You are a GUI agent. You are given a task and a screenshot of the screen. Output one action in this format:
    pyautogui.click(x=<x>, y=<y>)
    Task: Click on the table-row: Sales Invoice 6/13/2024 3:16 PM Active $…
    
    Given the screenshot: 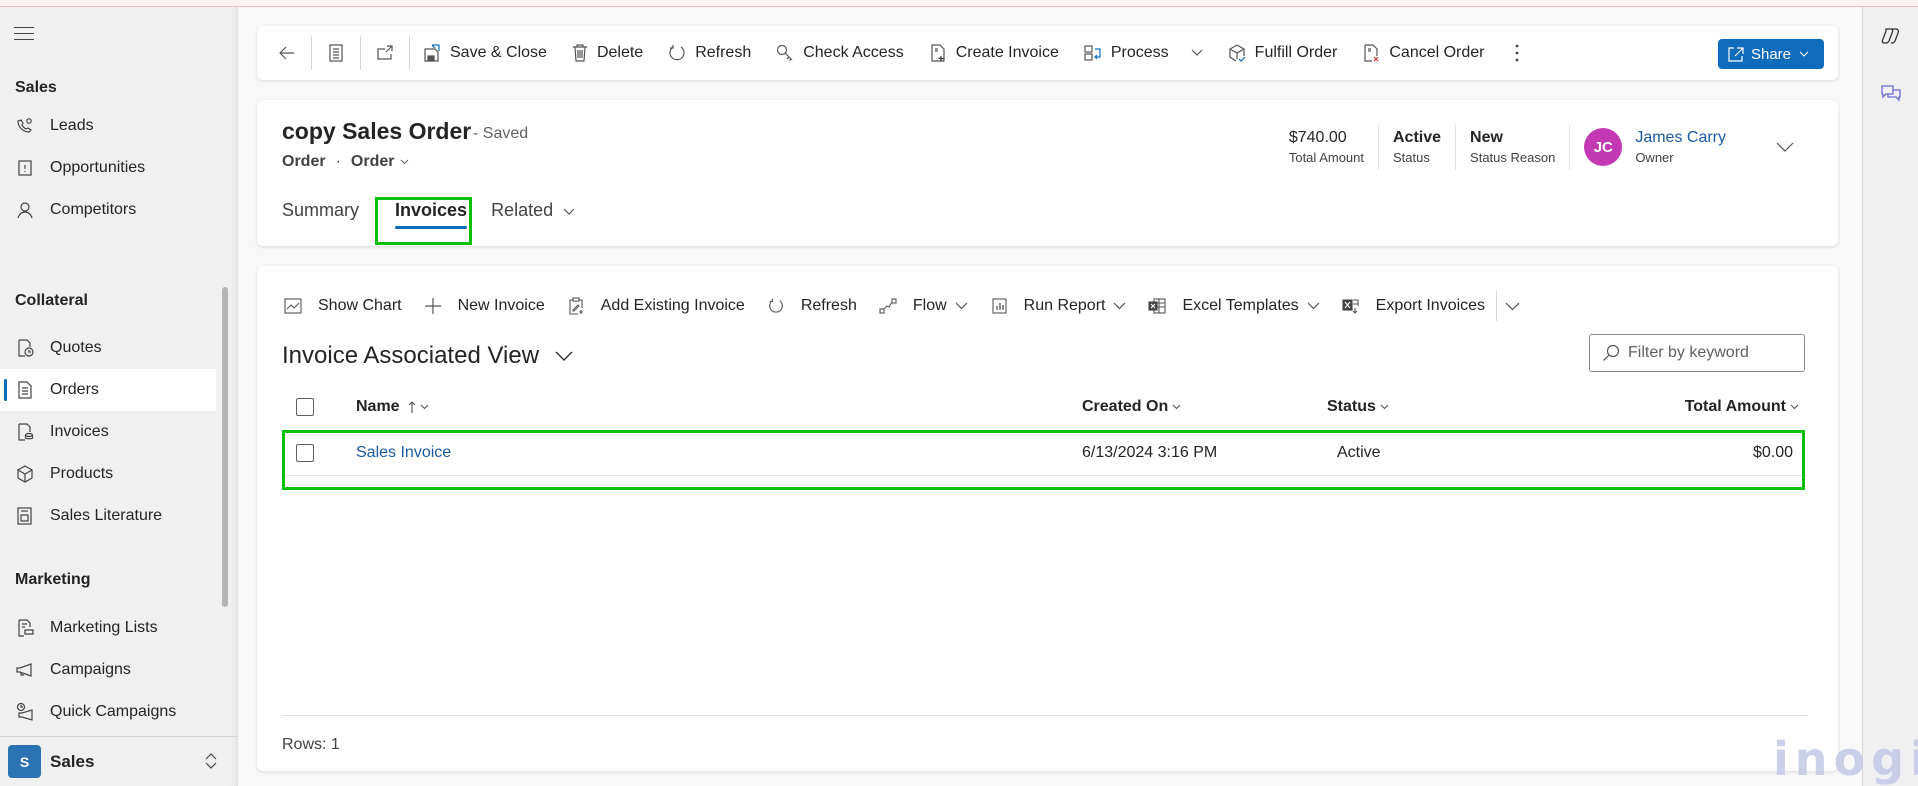 What is the action you would take?
    pyautogui.click(x=1044, y=453)
    